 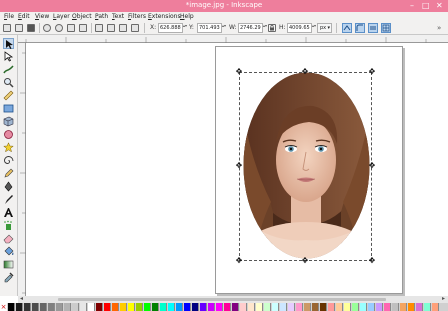 I want to click on move-gradients-icon, so click(x=373, y=28).